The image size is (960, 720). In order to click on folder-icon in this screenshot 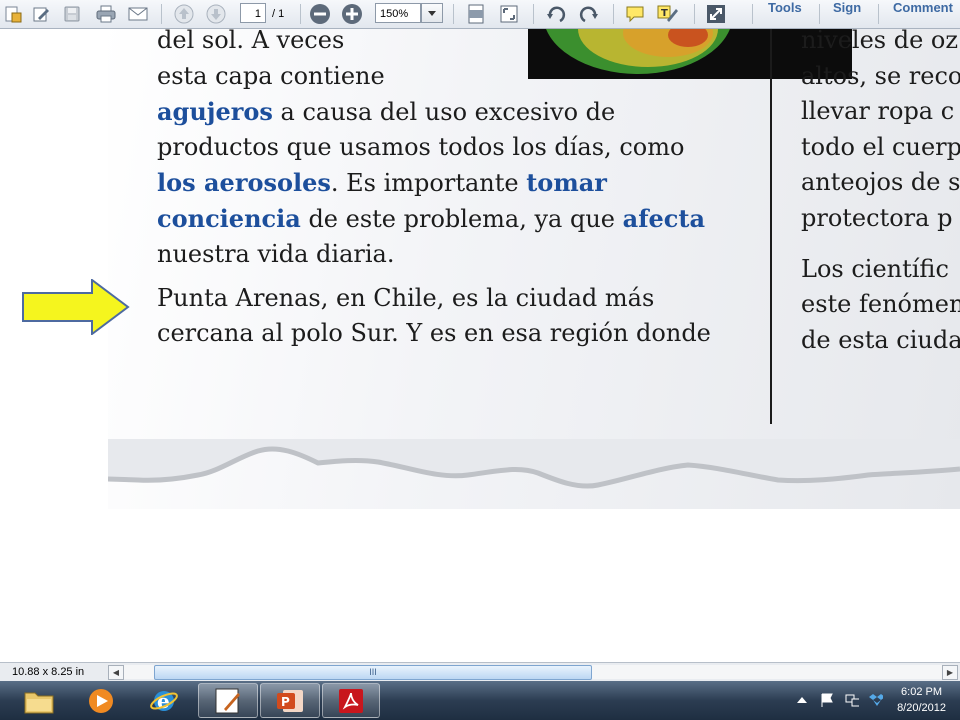, I will do `click(39, 702)`.